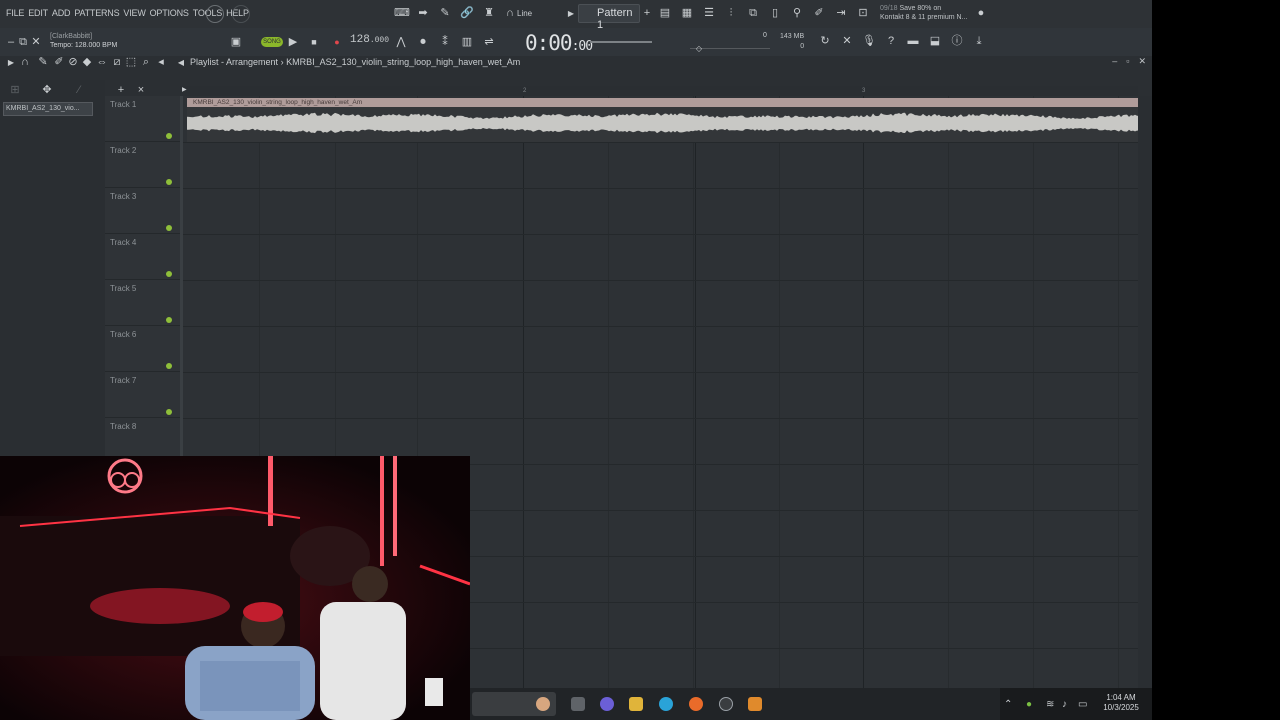 This screenshot has width=1280, height=720. Describe the element at coordinates (38, 13) in the screenshot. I see `menu-edit: EDIT` at that location.